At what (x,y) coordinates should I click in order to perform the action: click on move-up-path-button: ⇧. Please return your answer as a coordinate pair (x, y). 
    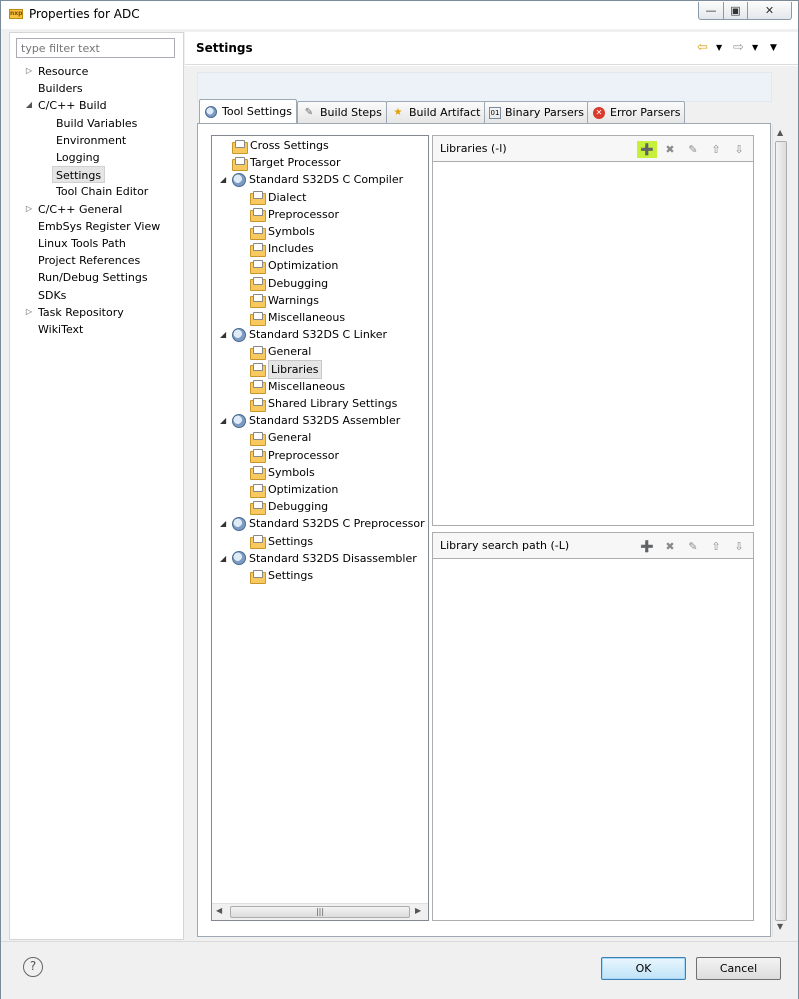
    Looking at the image, I should click on (716, 546).